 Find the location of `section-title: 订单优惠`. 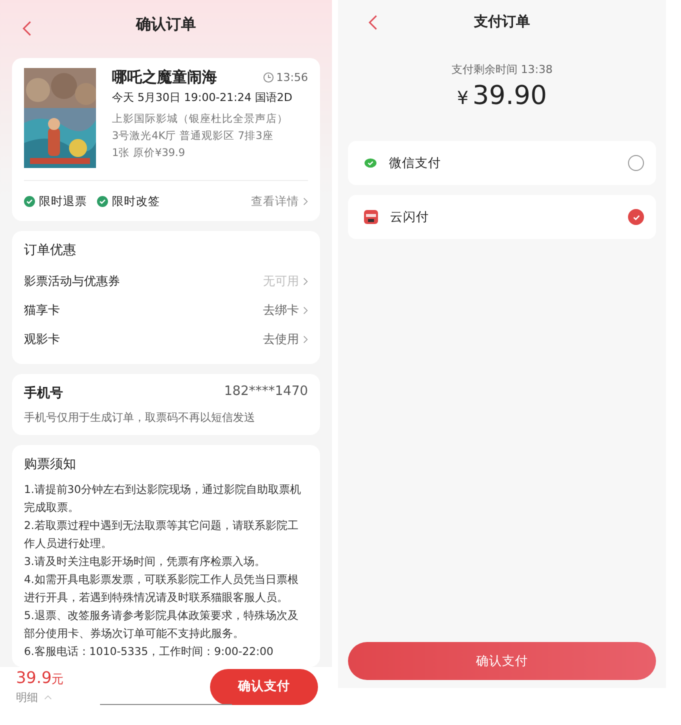

section-title: 订单优惠 is located at coordinates (50, 250).